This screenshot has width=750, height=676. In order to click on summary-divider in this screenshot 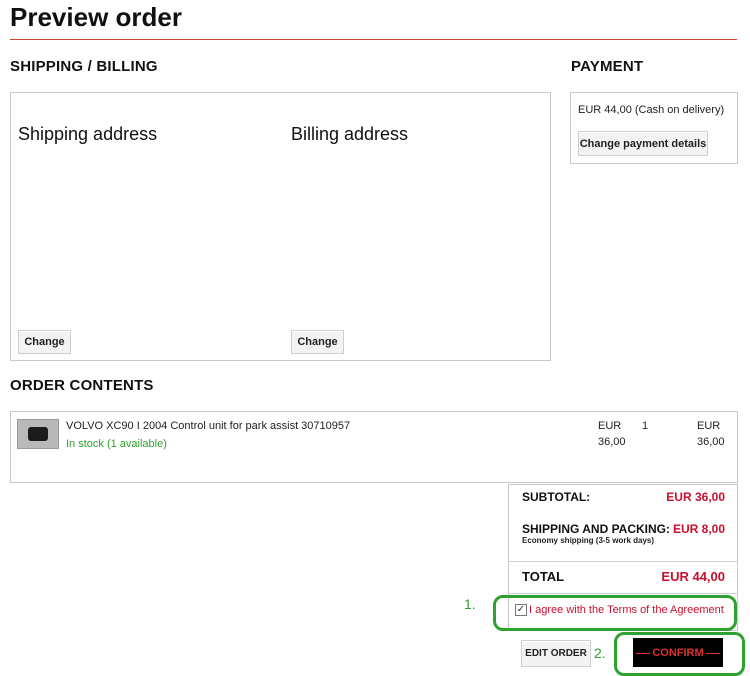, I will do `click(623, 561)`.